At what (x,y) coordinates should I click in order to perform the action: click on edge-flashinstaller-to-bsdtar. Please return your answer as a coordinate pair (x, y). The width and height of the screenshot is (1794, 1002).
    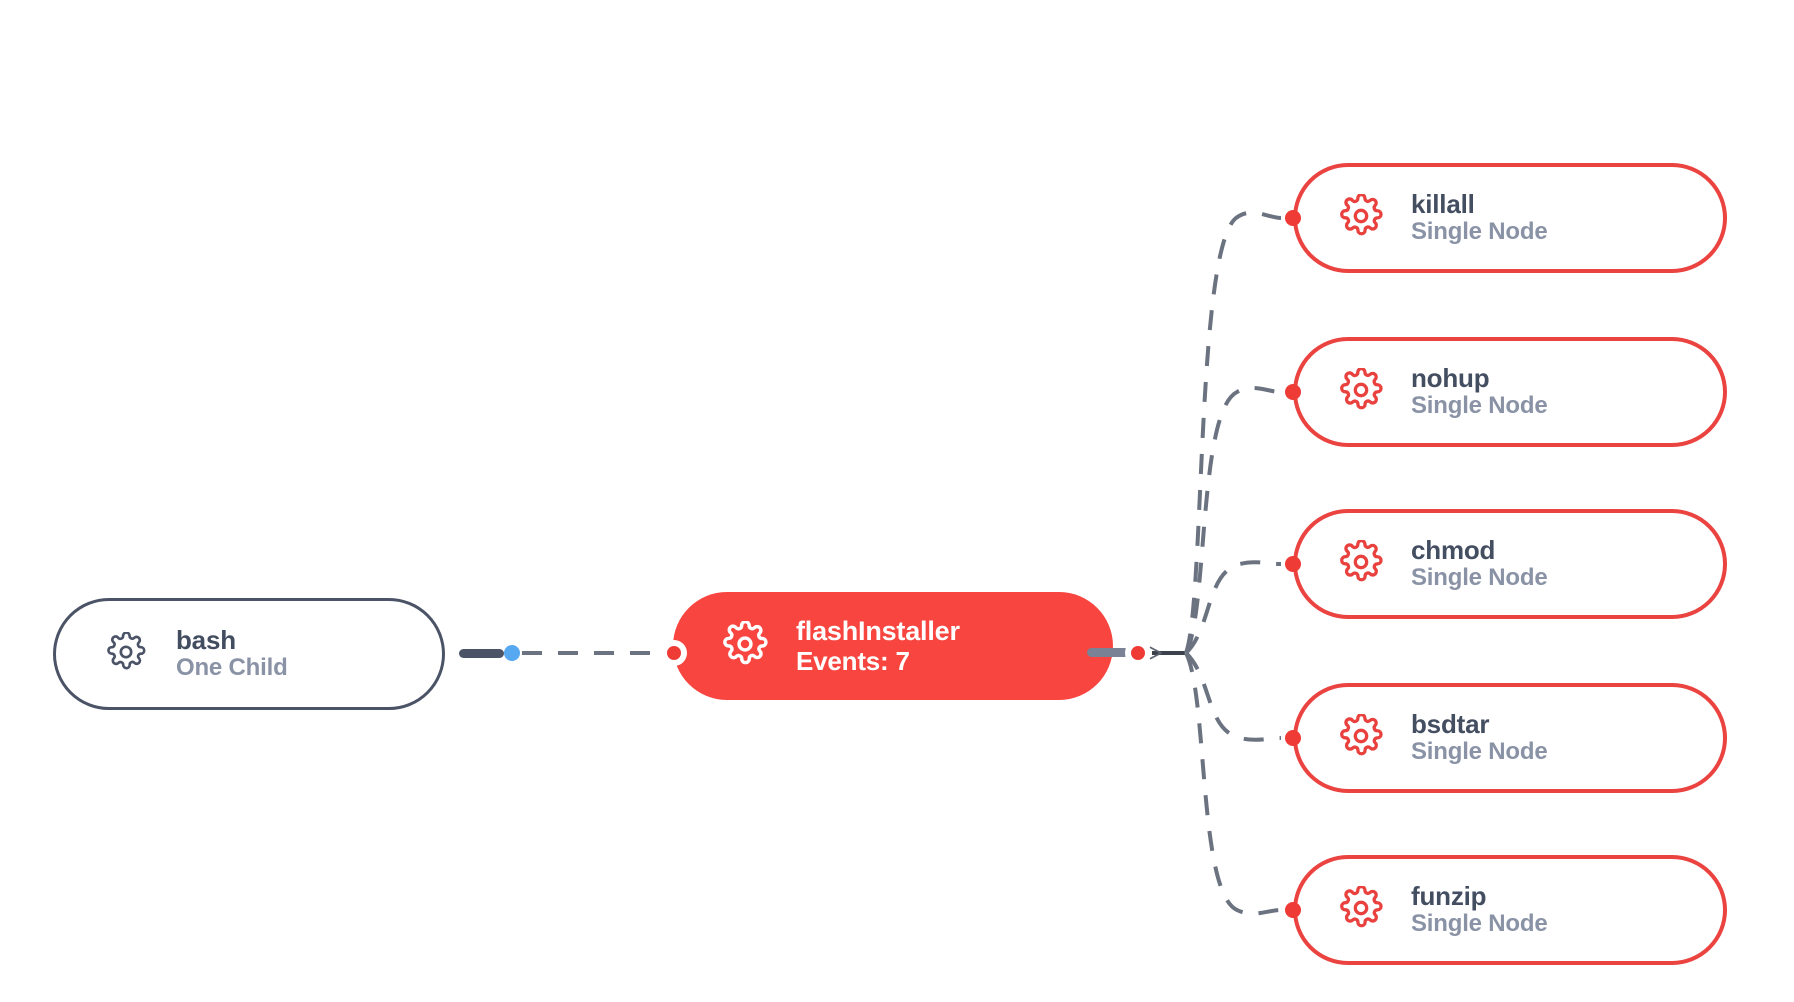
    Looking at the image, I should click on (1233, 696).